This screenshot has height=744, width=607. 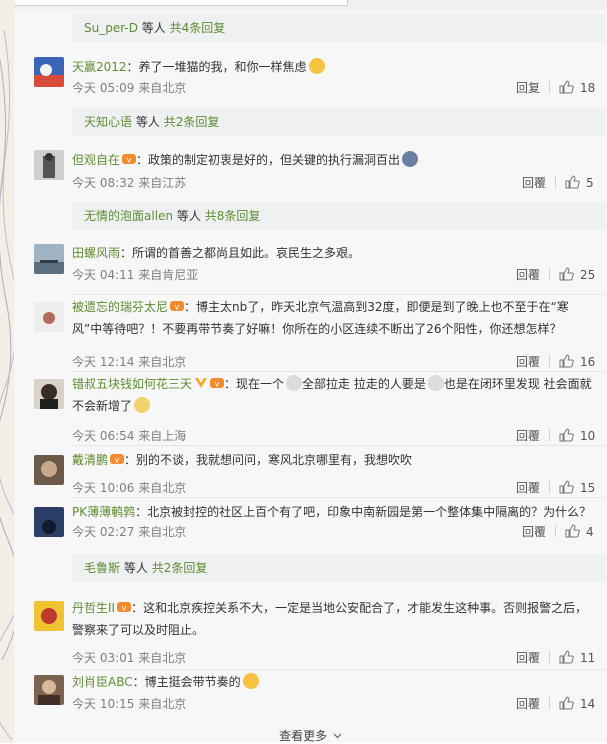 I want to click on comment-text: 但观自在 v ：政策的制定初衷是好的，但关键的执行漏洞百出, so click(x=332, y=160).